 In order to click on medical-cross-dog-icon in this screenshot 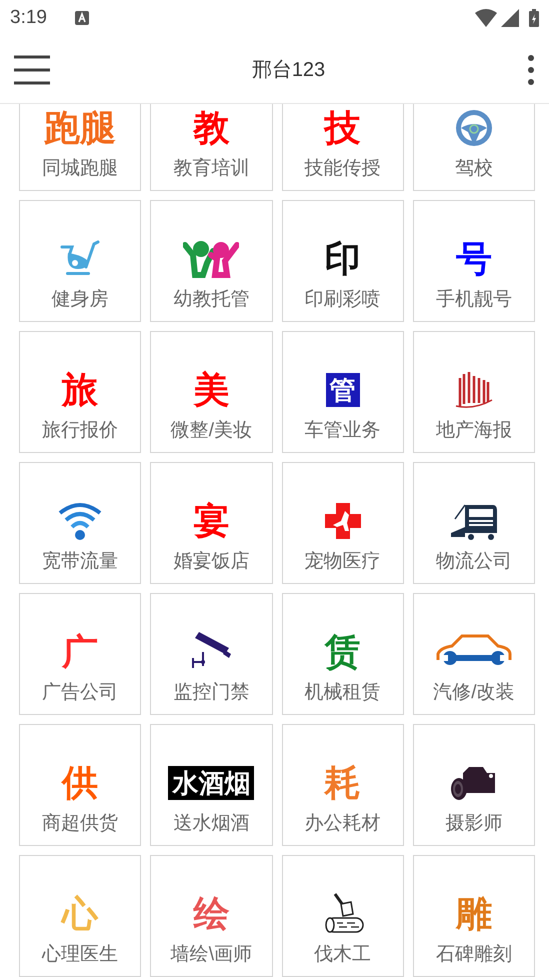, I will do `click(342, 521)`.